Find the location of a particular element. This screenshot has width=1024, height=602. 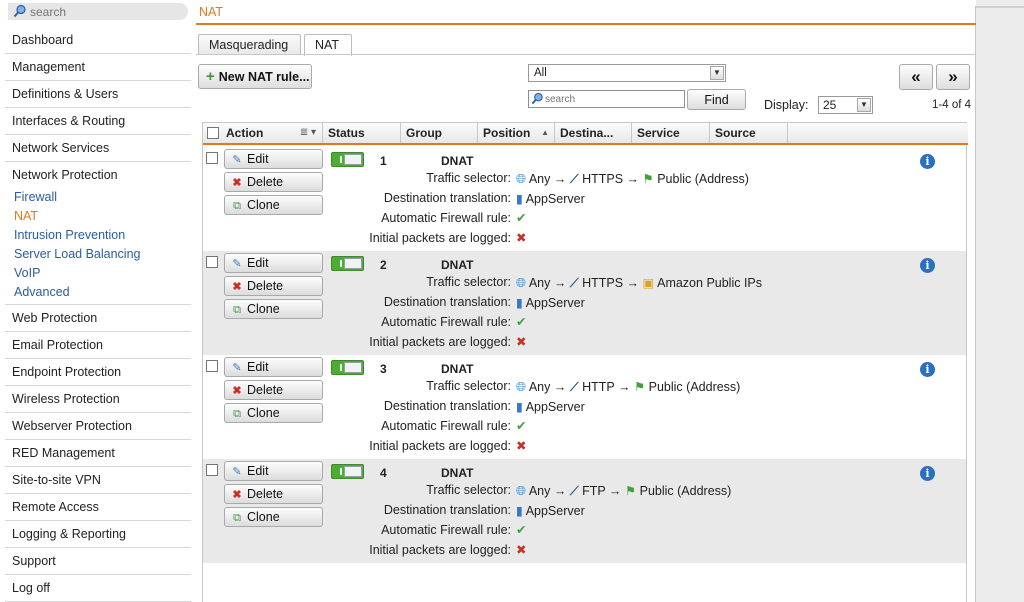

table-search-field is located at coordinates (606, 99).